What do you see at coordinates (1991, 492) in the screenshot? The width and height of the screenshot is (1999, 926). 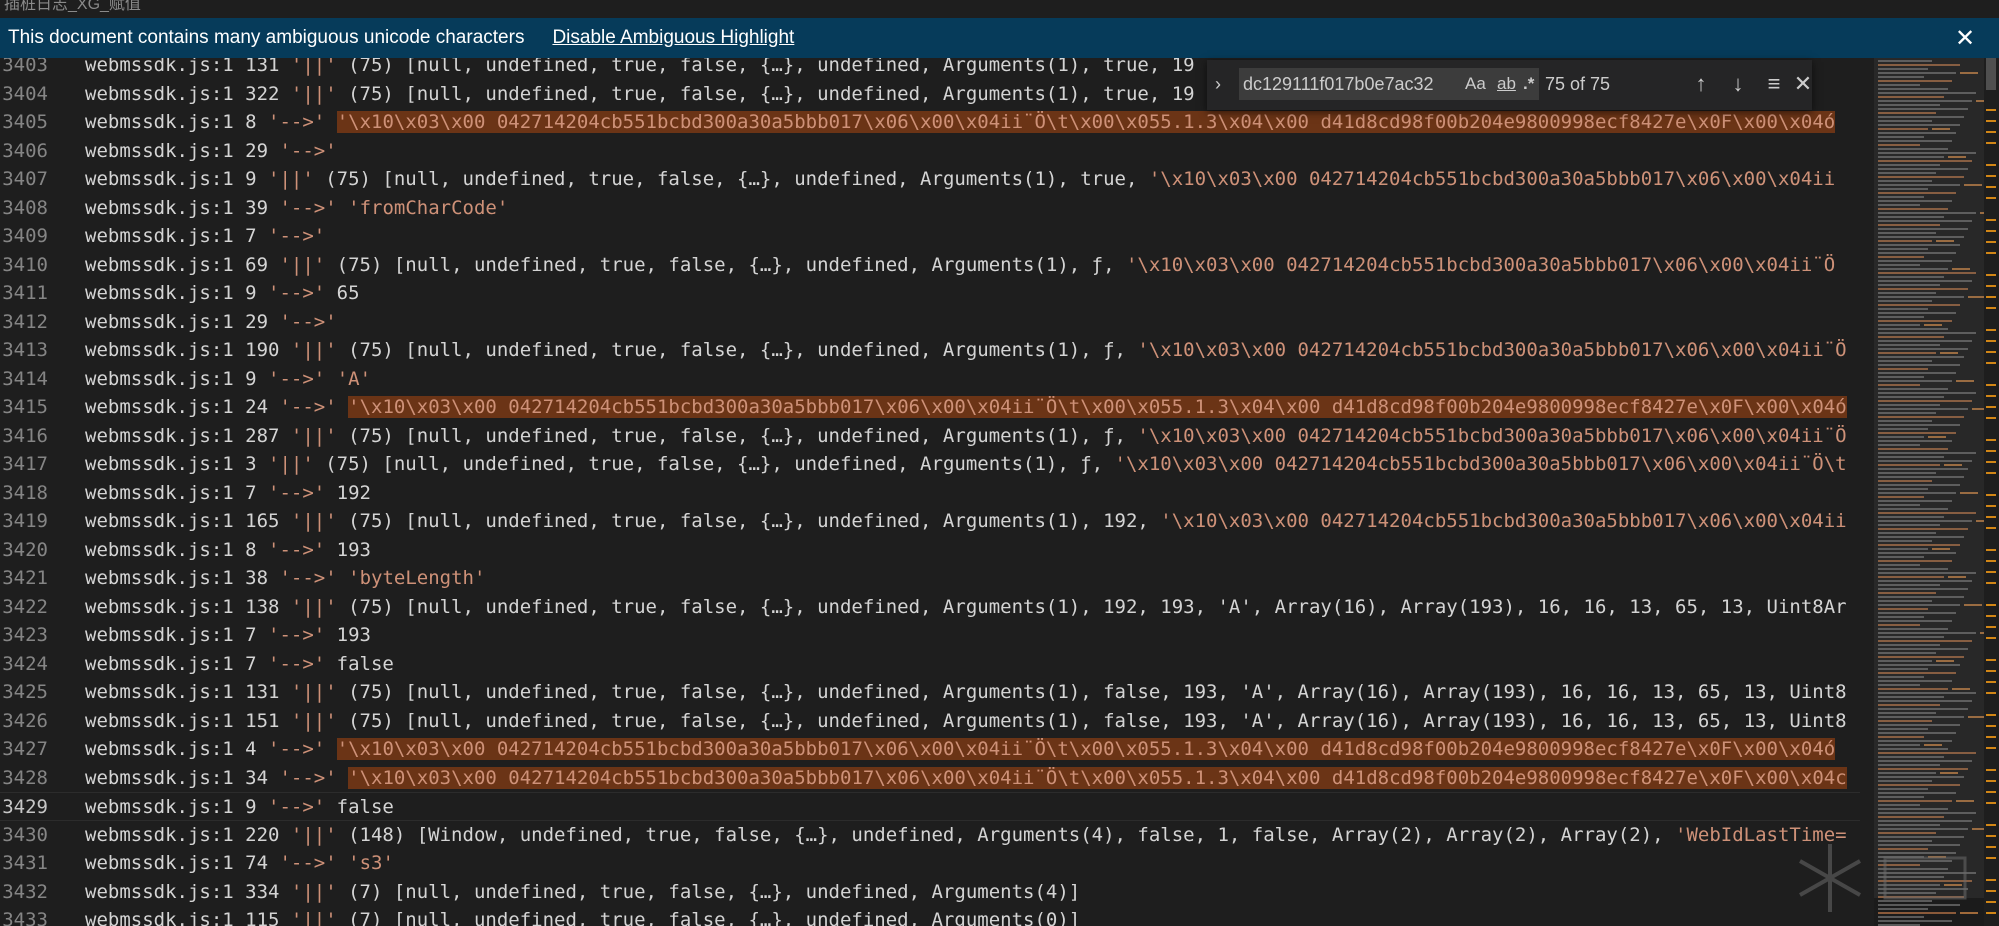 I see `vertical-scrollbar` at bounding box center [1991, 492].